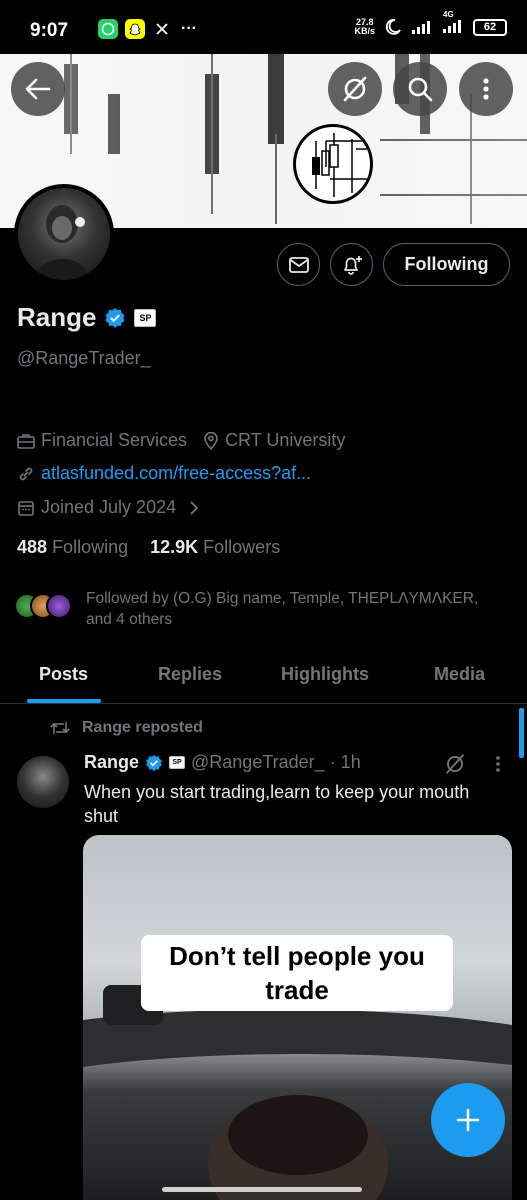 The image size is (527, 1200). I want to click on tab-replies: Replies, so click(190, 674).